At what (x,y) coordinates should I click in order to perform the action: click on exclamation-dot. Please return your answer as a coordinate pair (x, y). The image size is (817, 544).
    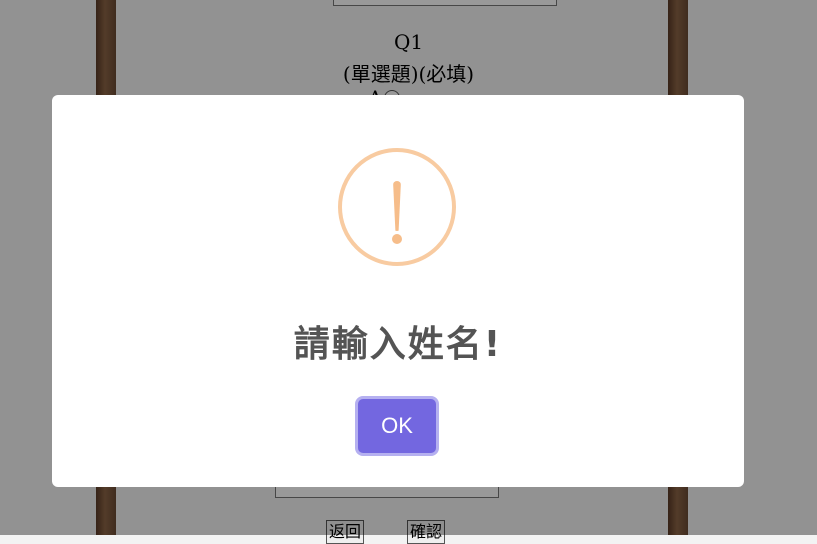
    Looking at the image, I should click on (397, 239).